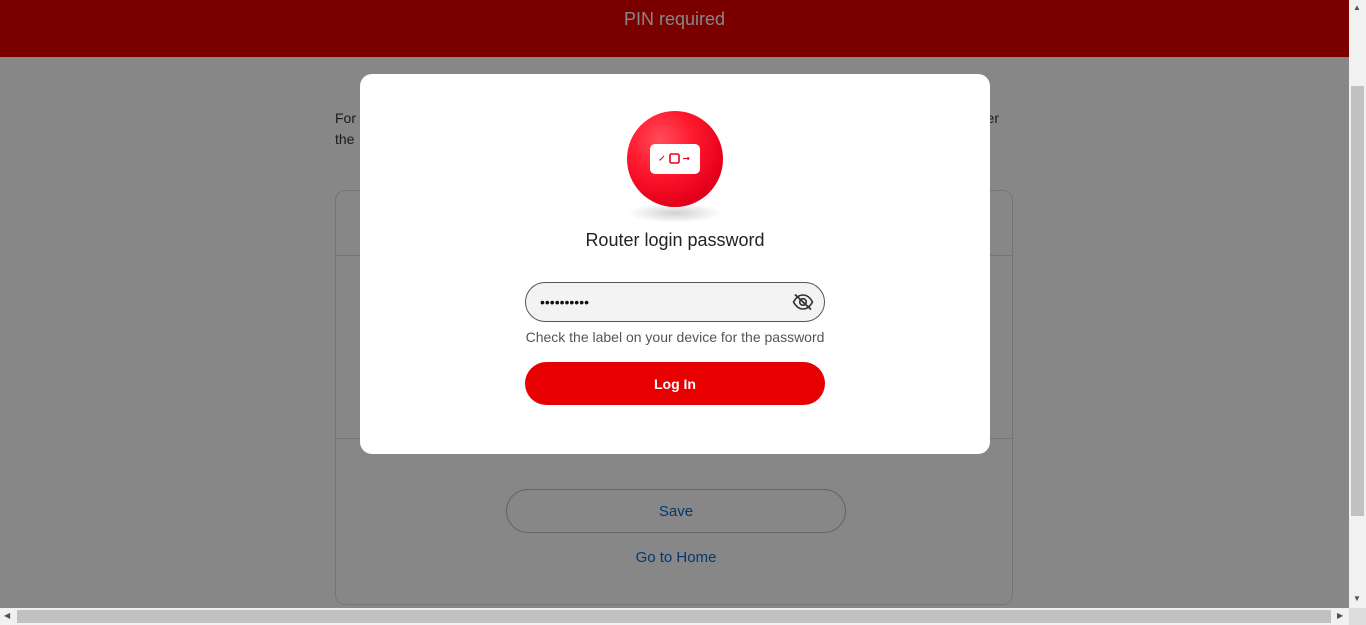 Image resolution: width=1366 pixels, height=625 pixels. What do you see at coordinates (1357, 301) in the screenshot?
I see `vertical-scroll-thumb` at bounding box center [1357, 301].